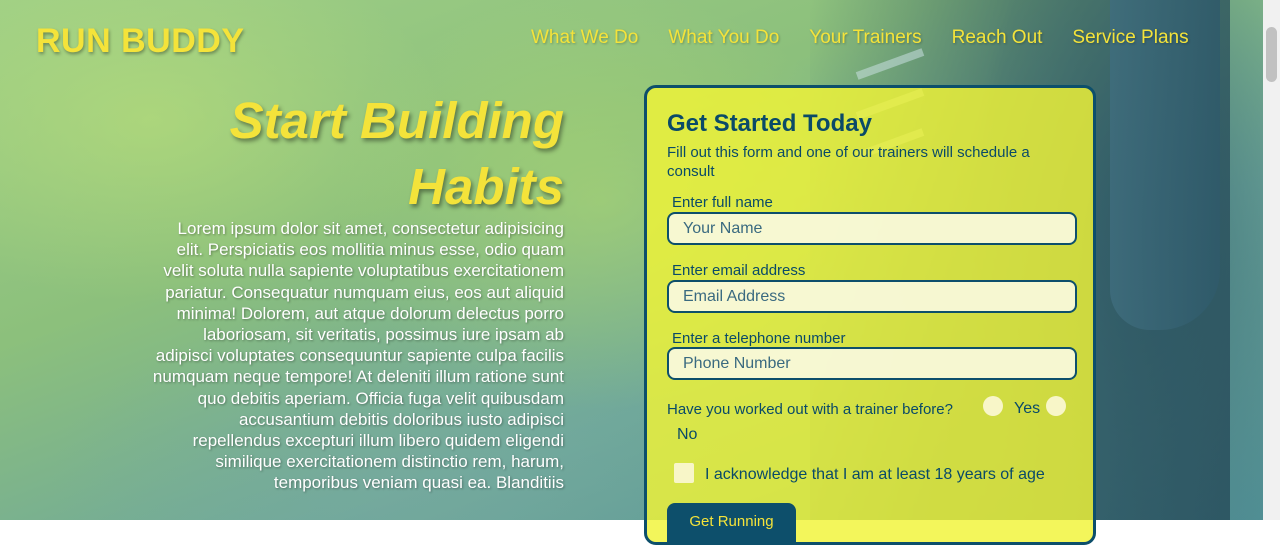 Image resolution: width=1280 pixels, height=545 pixels. I want to click on email-label: Enter email address, so click(739, 270).